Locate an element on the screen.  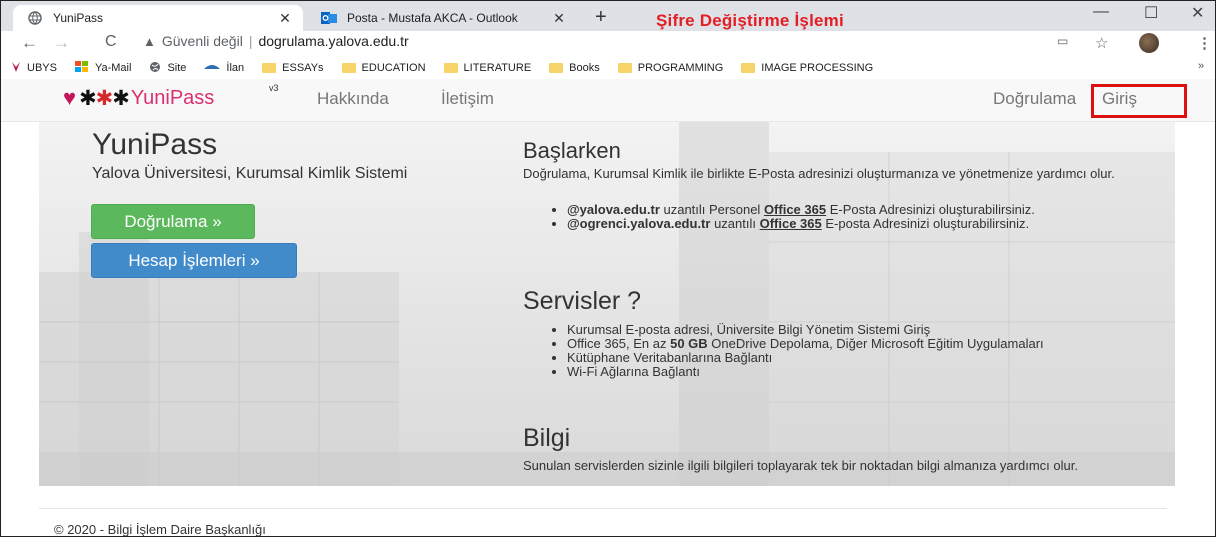
ubys-icon is located at coordinates (16, 68).